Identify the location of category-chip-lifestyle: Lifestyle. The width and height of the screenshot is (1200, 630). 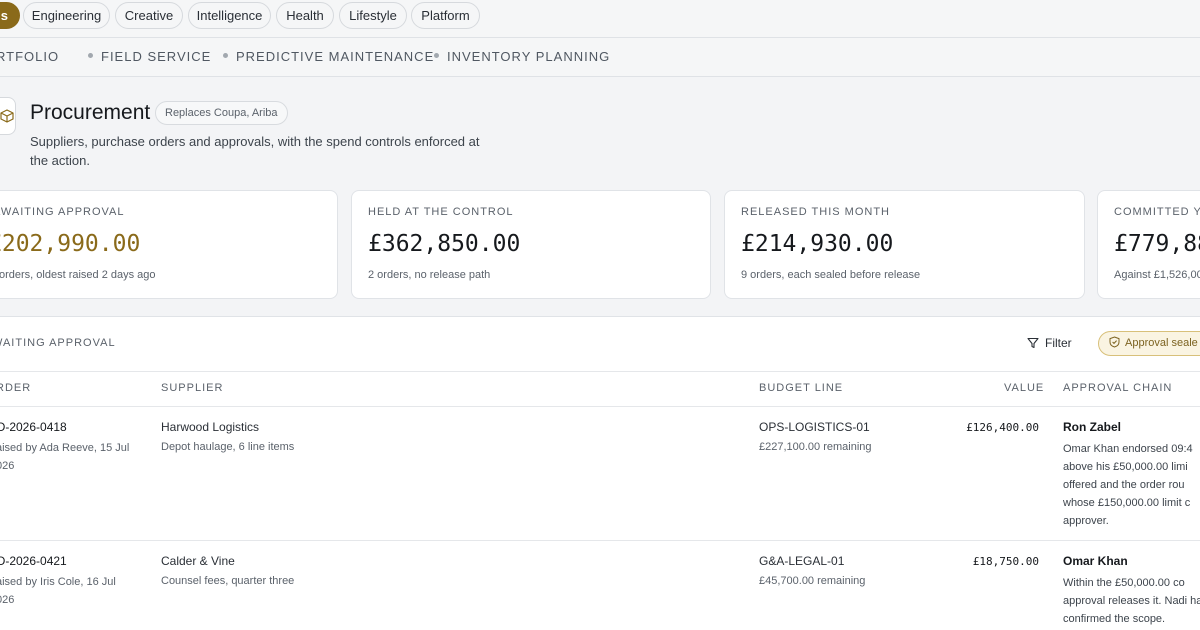
(373, 15).